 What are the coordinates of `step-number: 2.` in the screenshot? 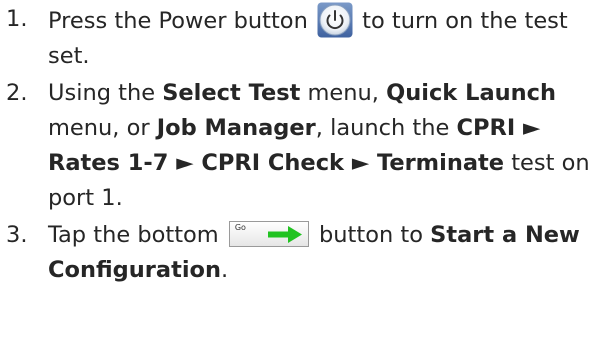 It's located at (17, 93).